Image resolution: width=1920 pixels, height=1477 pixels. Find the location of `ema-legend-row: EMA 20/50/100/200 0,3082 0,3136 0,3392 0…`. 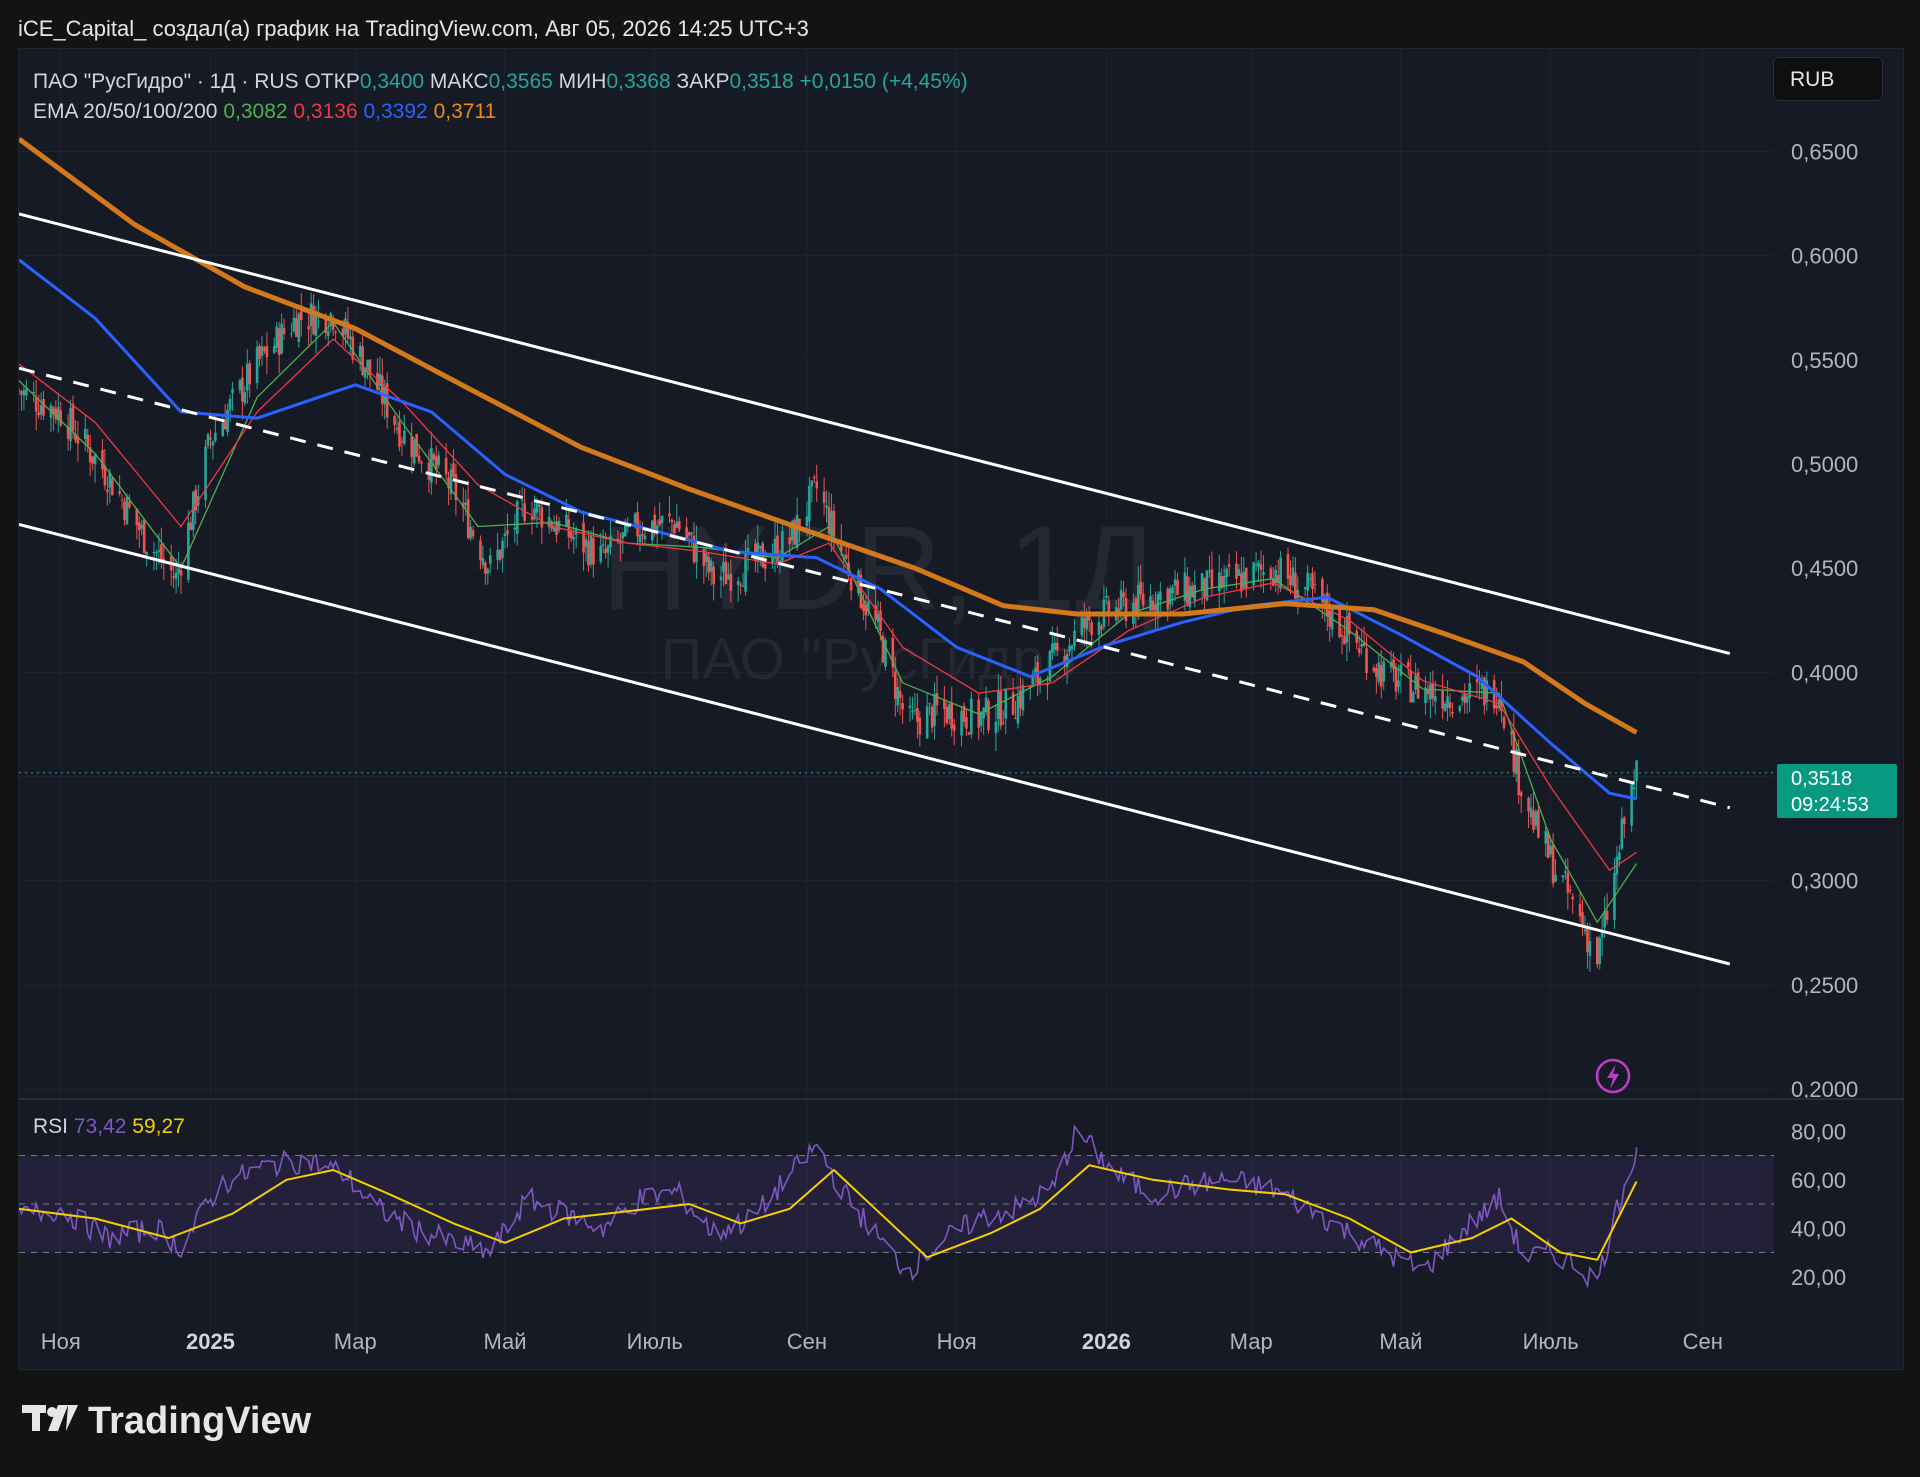

ema-legend-row: EMA 20/50/100/200 0,3082 0,3136 0,3392 0… is located at coordinates (500, 112).